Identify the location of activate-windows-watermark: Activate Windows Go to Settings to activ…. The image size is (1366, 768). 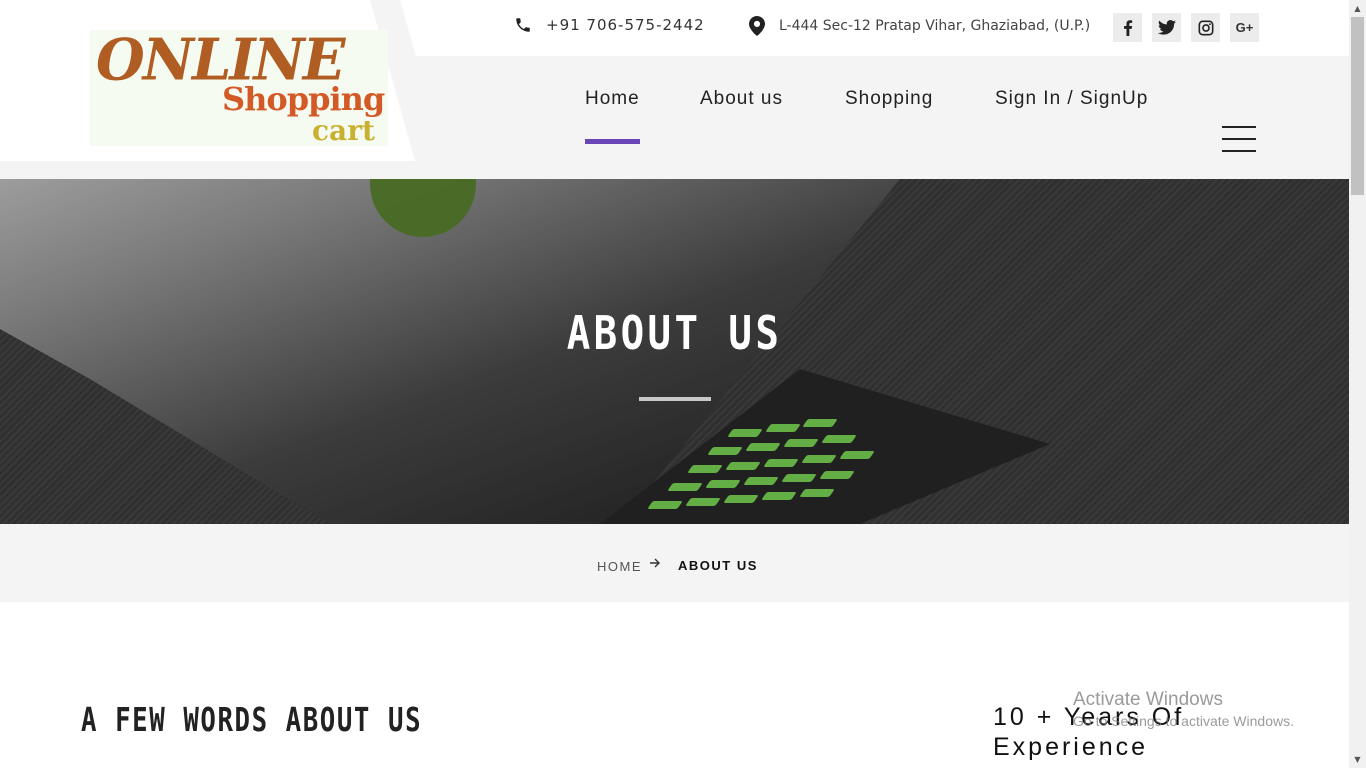
(1183, 709).